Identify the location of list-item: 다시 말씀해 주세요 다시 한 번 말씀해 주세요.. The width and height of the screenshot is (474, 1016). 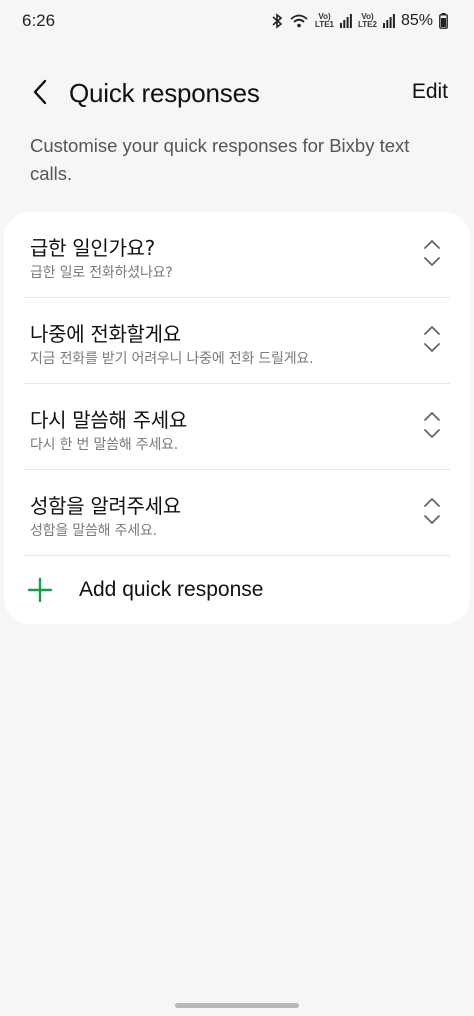
(237, 427).